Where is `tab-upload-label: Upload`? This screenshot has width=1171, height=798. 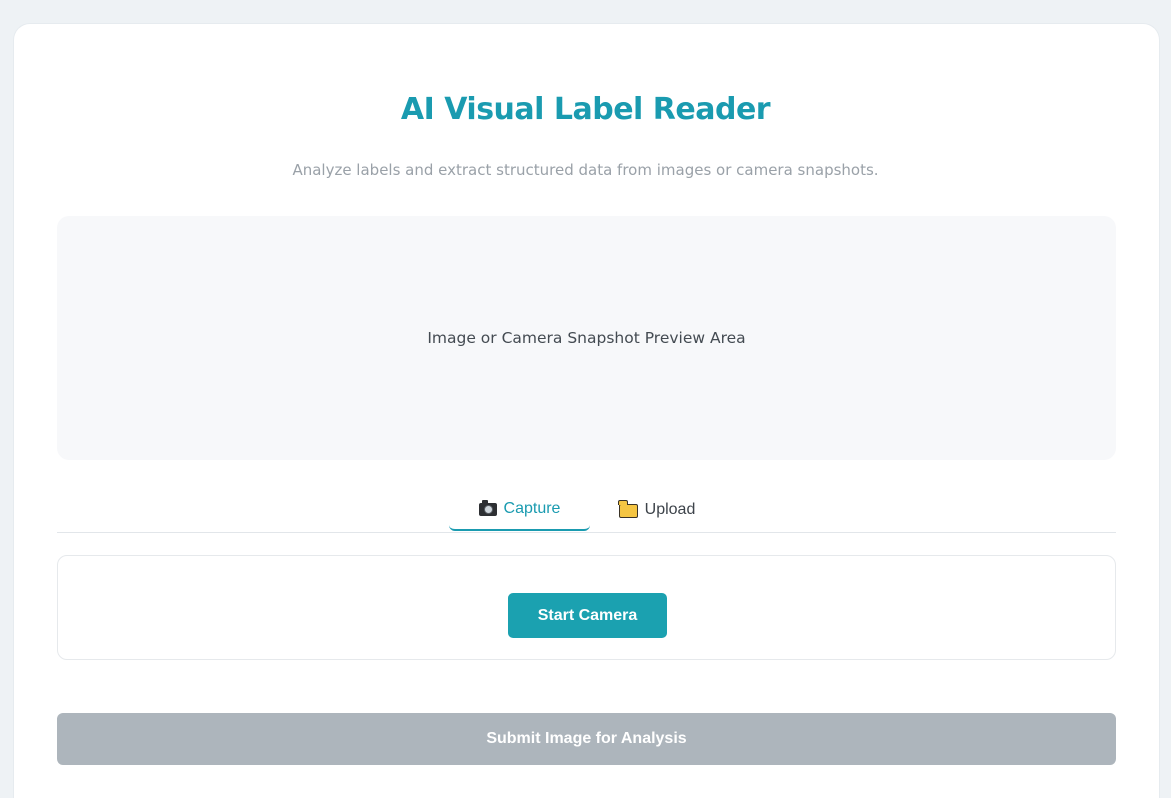 tab-upload-label: Upload is located at coordinates (670, 509).